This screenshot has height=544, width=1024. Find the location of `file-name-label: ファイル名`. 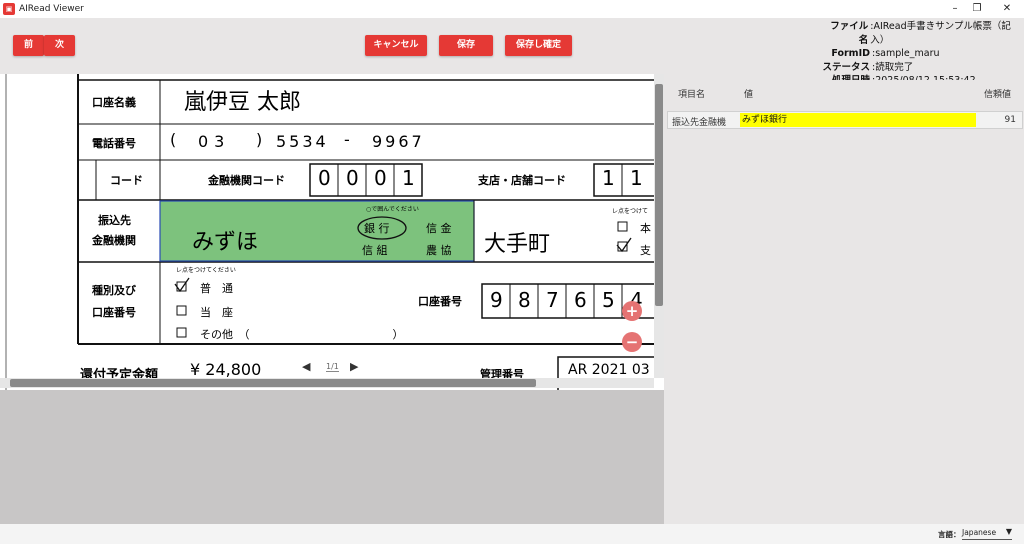

file-name-label: ファイル名 is located at coordinates (849, 33).